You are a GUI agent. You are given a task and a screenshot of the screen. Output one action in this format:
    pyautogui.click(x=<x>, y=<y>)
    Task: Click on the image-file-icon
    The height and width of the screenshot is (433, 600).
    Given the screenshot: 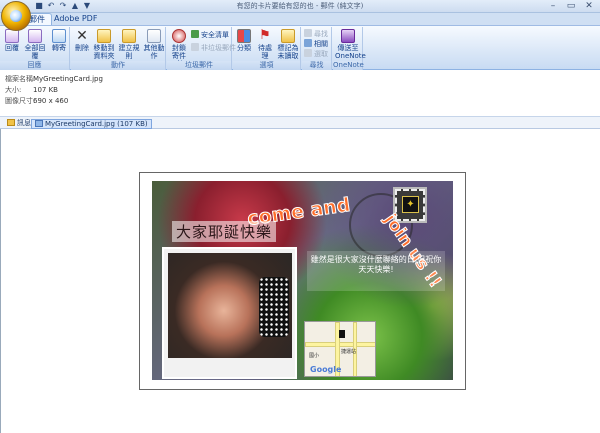 What is the action you would take?
    pyautogui.click(x=39, y=123)
    